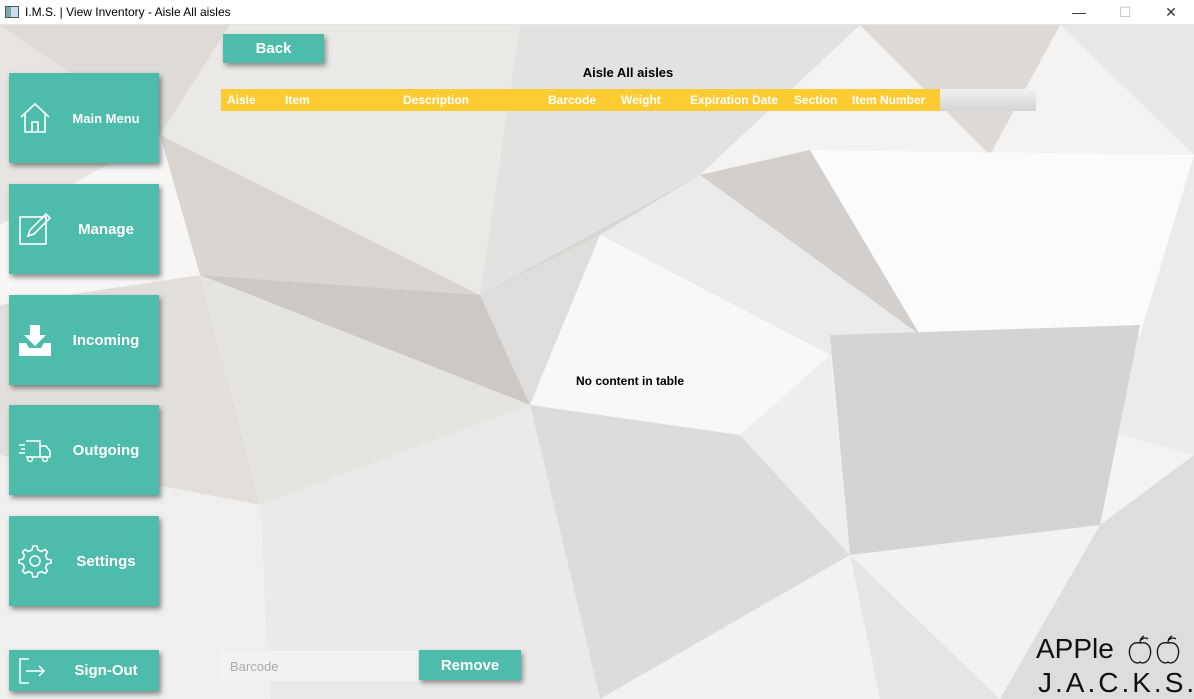 The image size is (1194, 699). Describe the element at coordinates (35, 561) in the screenshot. I see `gear-icon` at that location.